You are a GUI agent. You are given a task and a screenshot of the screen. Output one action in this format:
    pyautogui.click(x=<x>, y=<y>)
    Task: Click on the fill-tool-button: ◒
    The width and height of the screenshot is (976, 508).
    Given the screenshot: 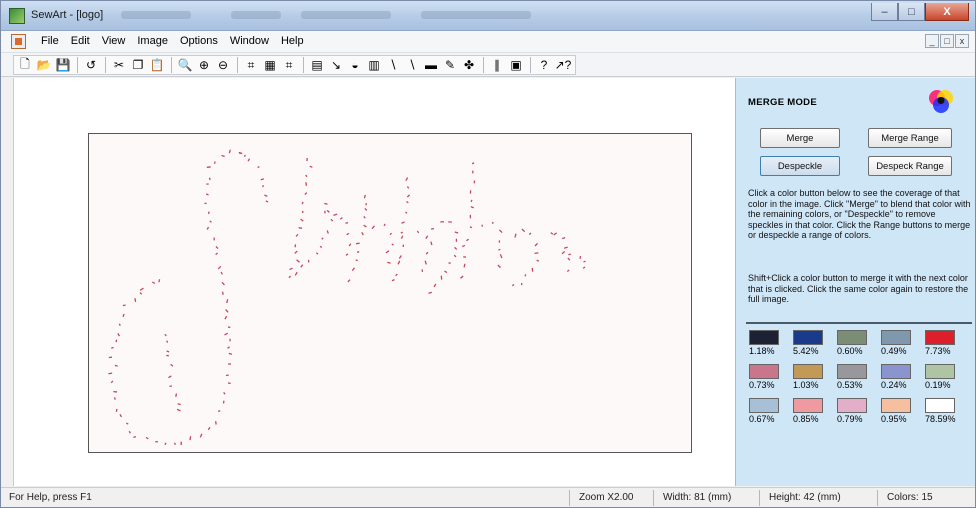 What is the action you would take?
    pyautogui.click(x=355, y=65)
    